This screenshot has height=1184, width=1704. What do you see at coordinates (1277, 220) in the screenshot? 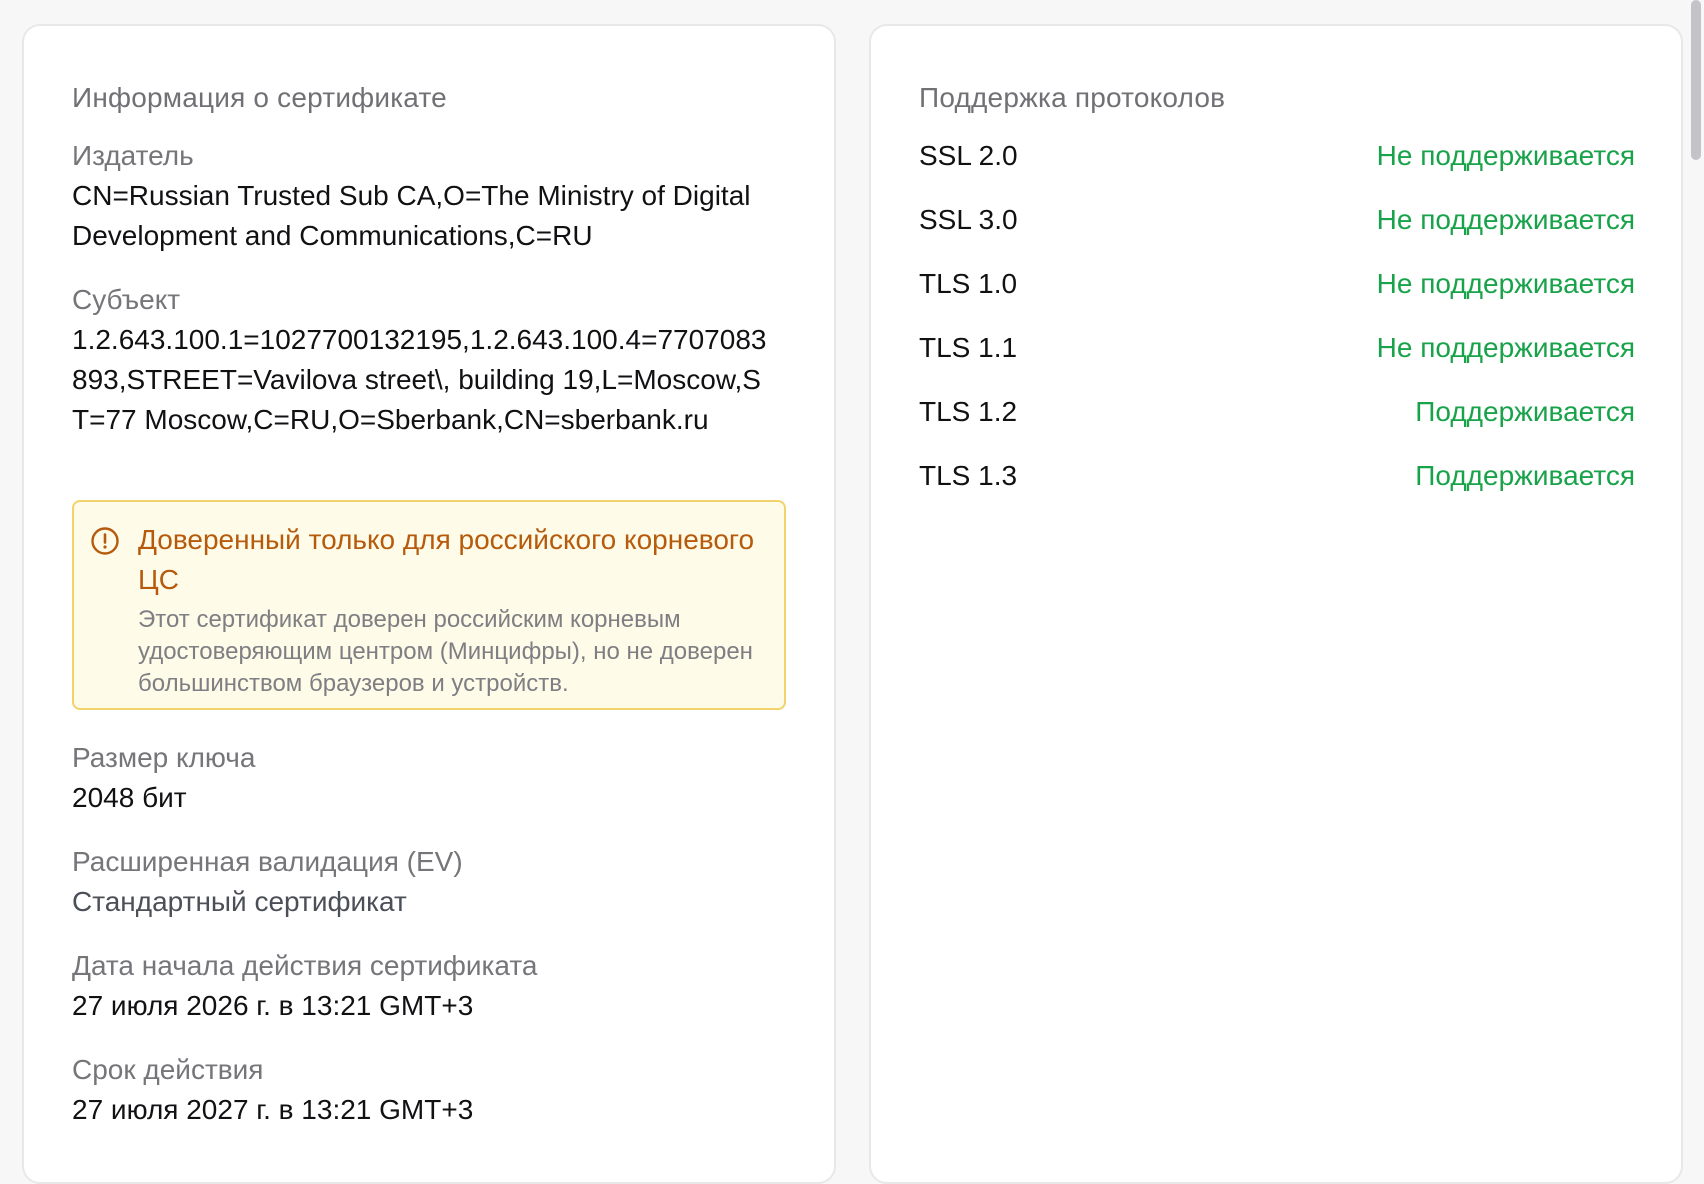
I see `protocol-row: SSL 3.0 Не поддерживается` at bounding box center [1277, 220].